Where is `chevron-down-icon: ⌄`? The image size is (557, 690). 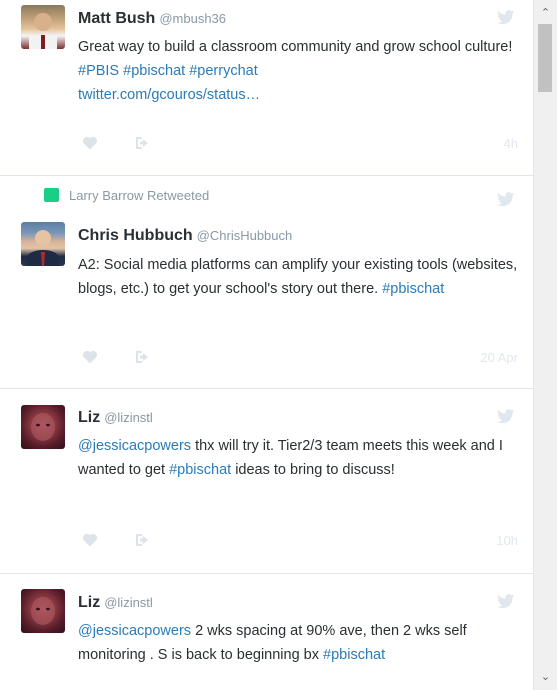
chevron-down-icon: ⌄ is located at coordinates (545, 676).